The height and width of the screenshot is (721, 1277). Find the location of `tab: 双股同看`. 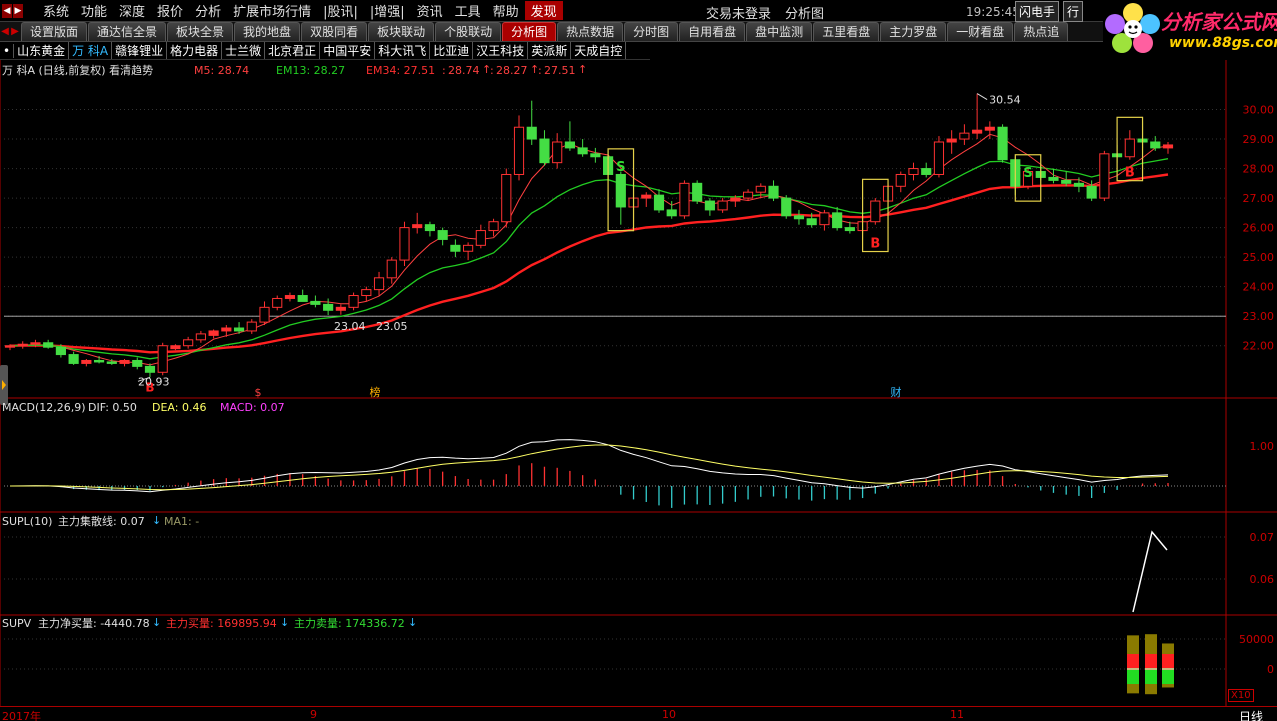

tab: 双股同看 is located at coordinates (334, 31).